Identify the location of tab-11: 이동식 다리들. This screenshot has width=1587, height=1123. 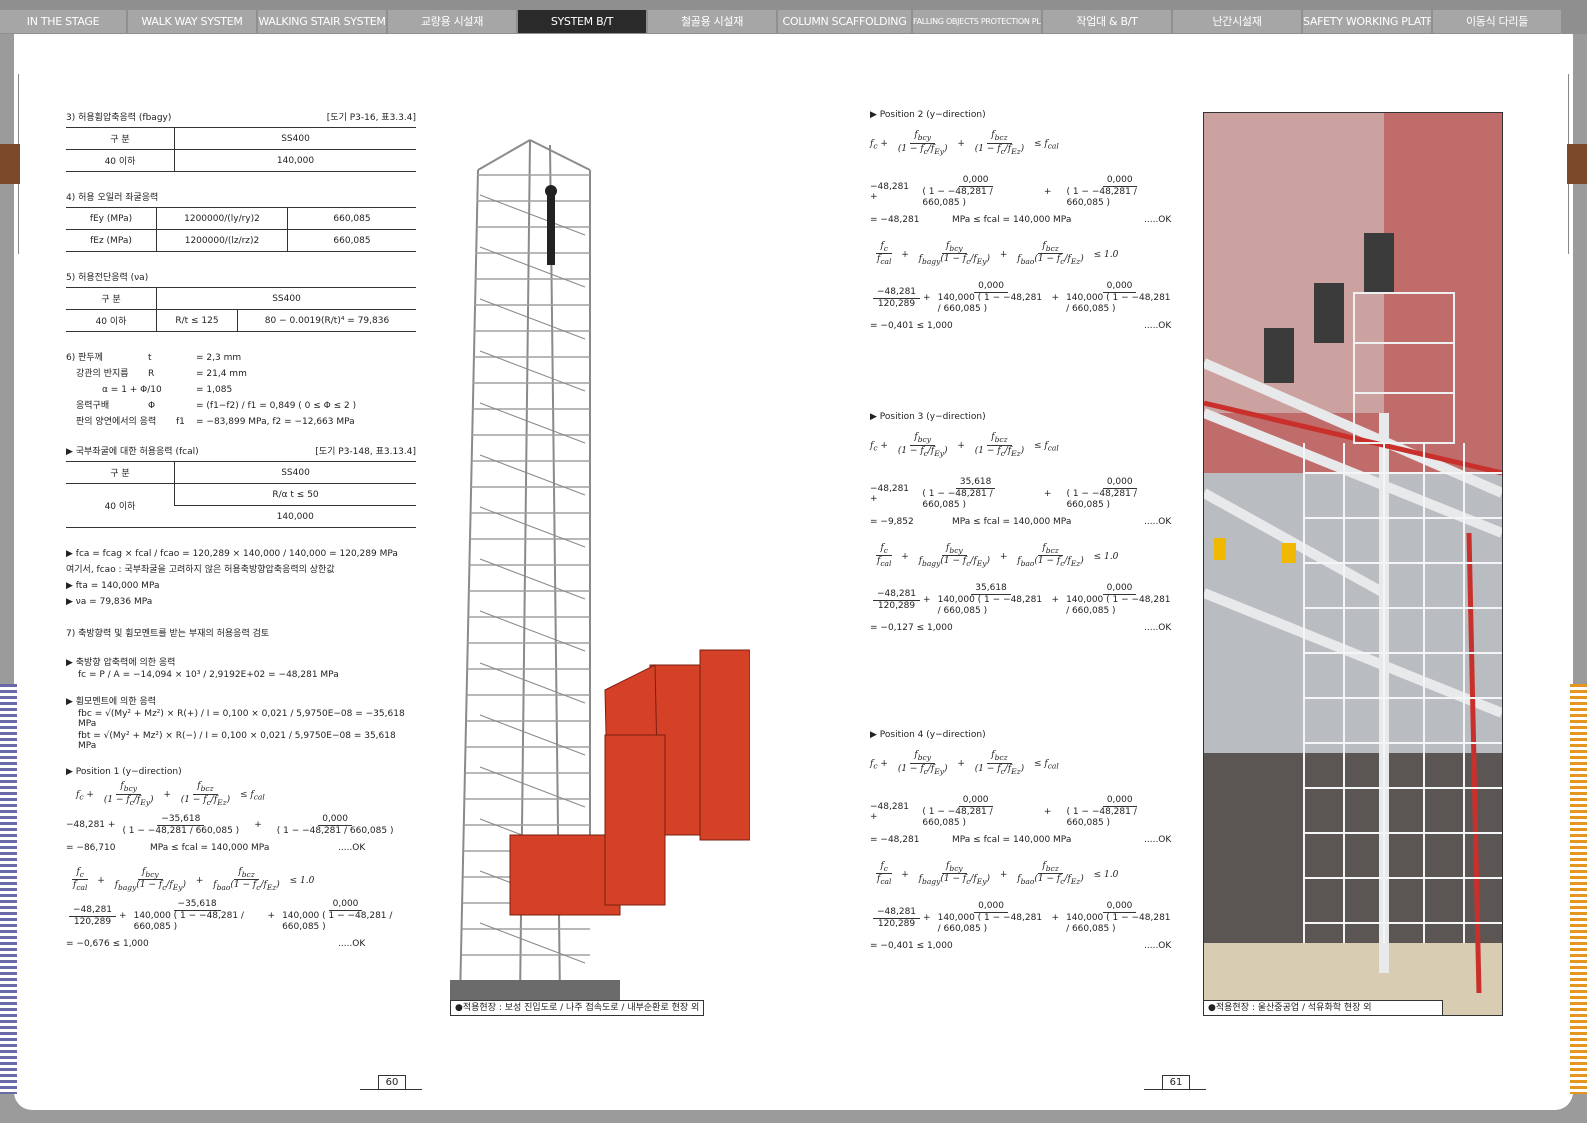
(1497, 21).